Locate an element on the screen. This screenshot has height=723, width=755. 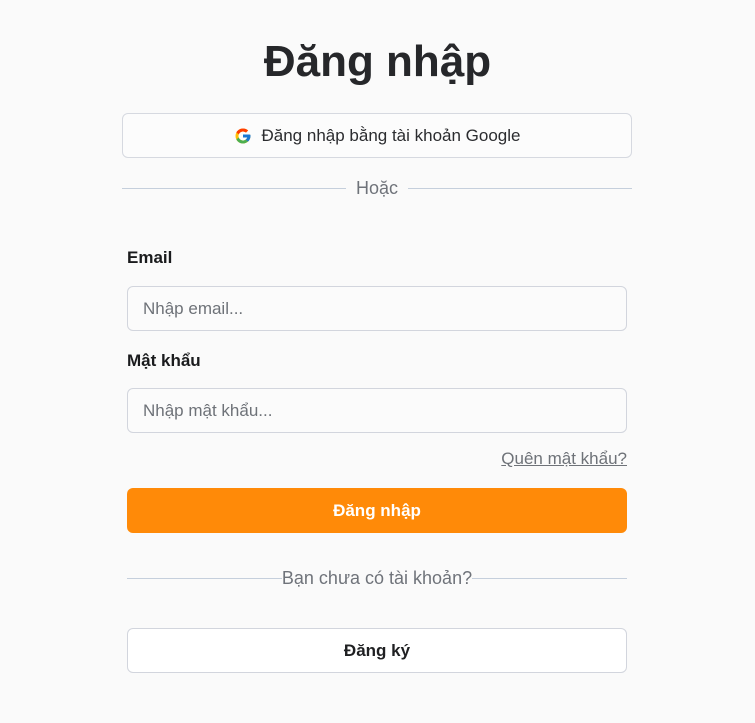
no-account-text: Bạn chưa có tài khoản? is located at coordinates (377, 577).